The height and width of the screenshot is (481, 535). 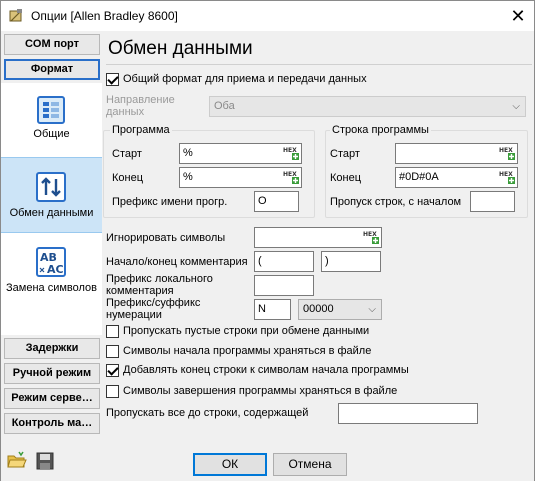 What do you see at coordinates (51, 110) in the screenshot?
I see `general-settings-icon` at bounding box center [51, 110].